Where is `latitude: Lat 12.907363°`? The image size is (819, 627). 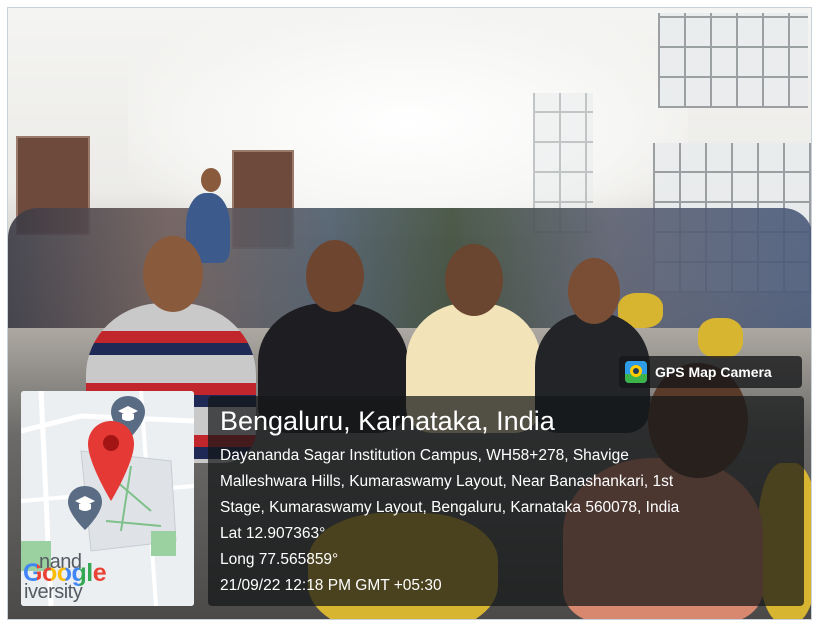
latitude: Lat 12.907363° is located at coordinates (273, 533).